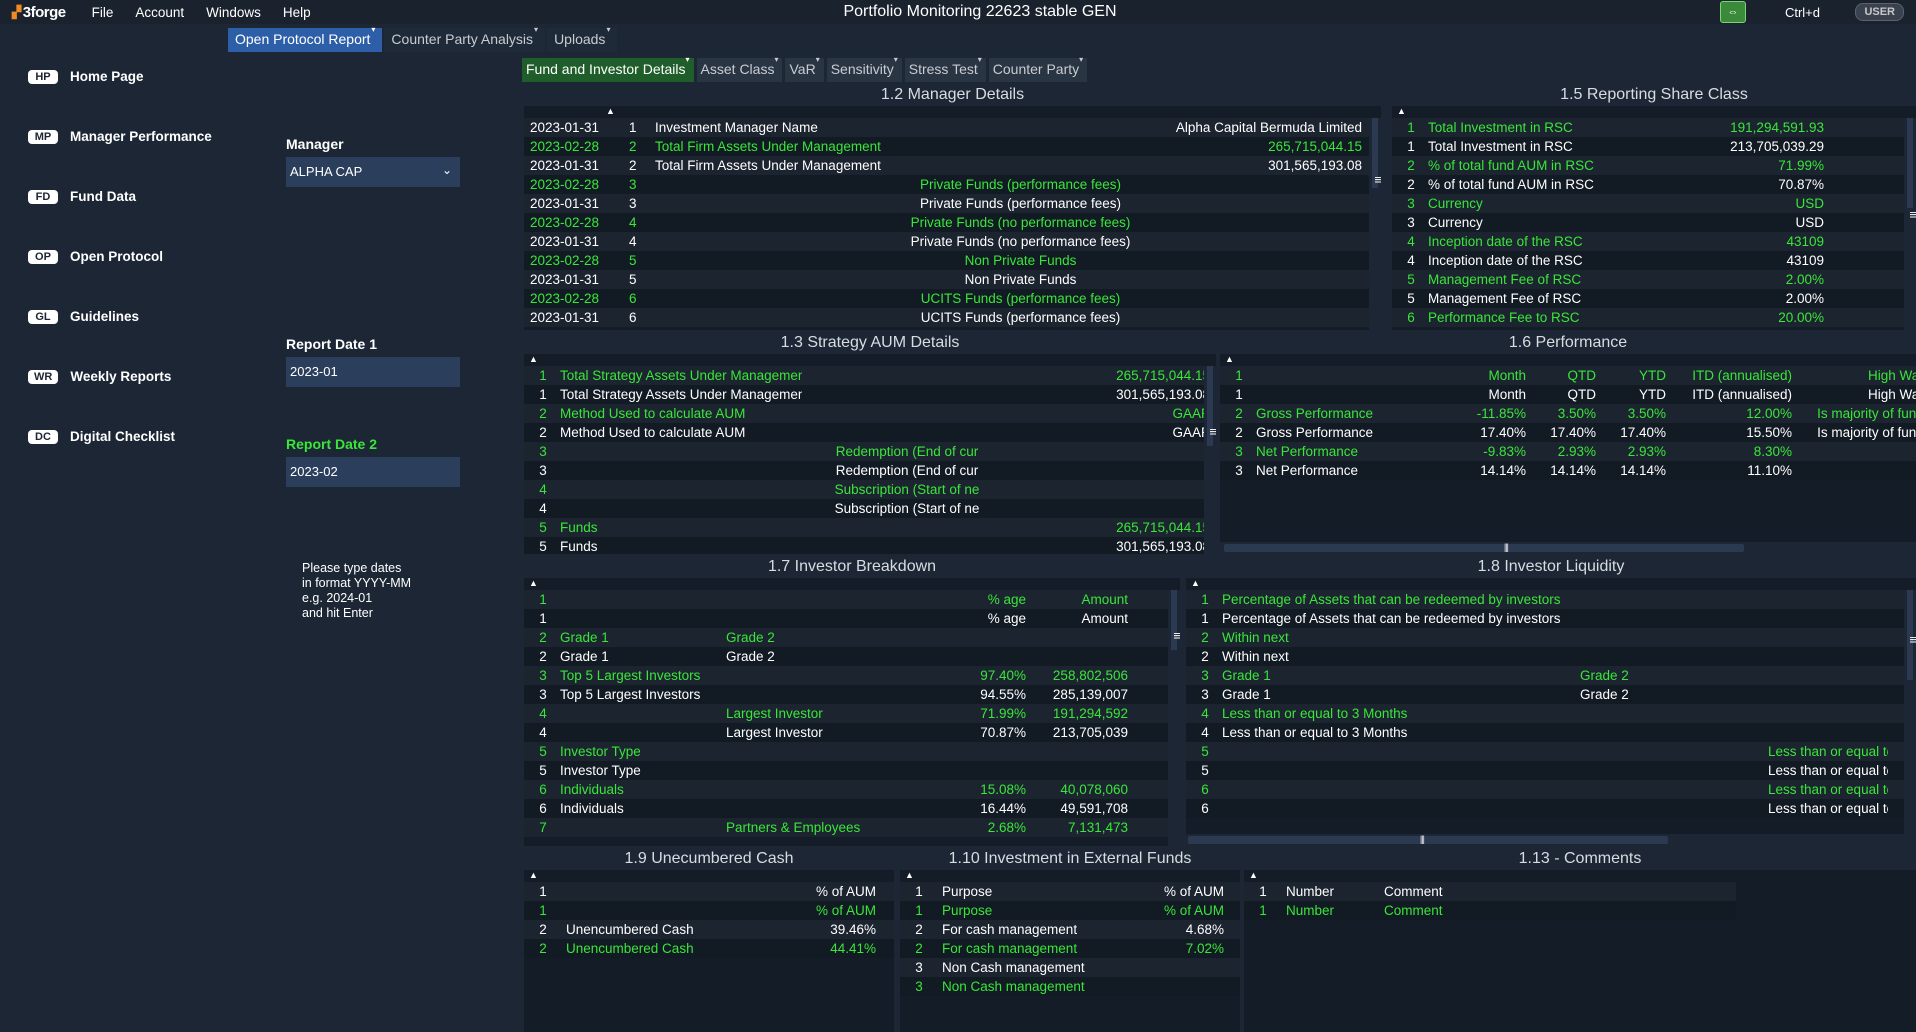  What do you see at coordinates (373, 172) in the screenshot?
I see `manager-select: ALPHA CAP ⌄` at bounding box center [373, 172].